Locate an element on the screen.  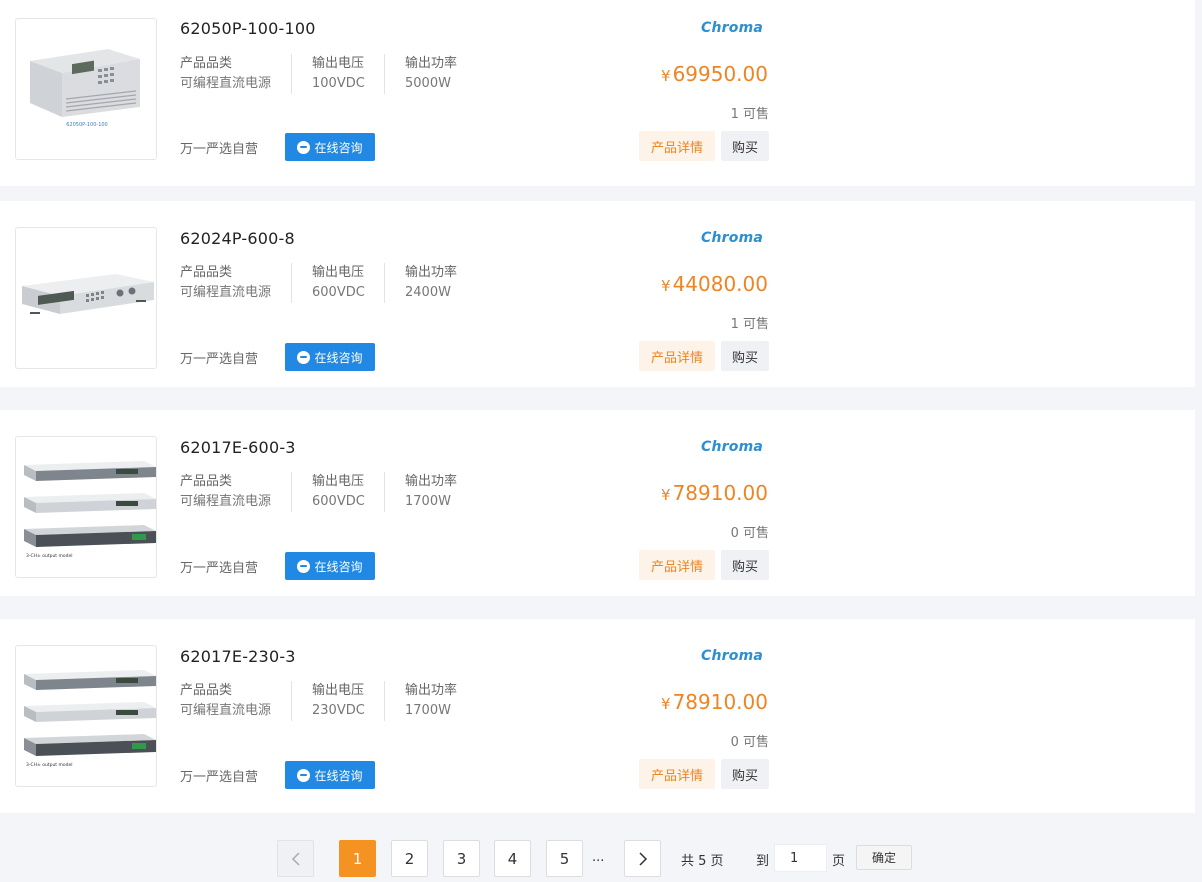
prev-page-button is located at coordinates (295, 858).